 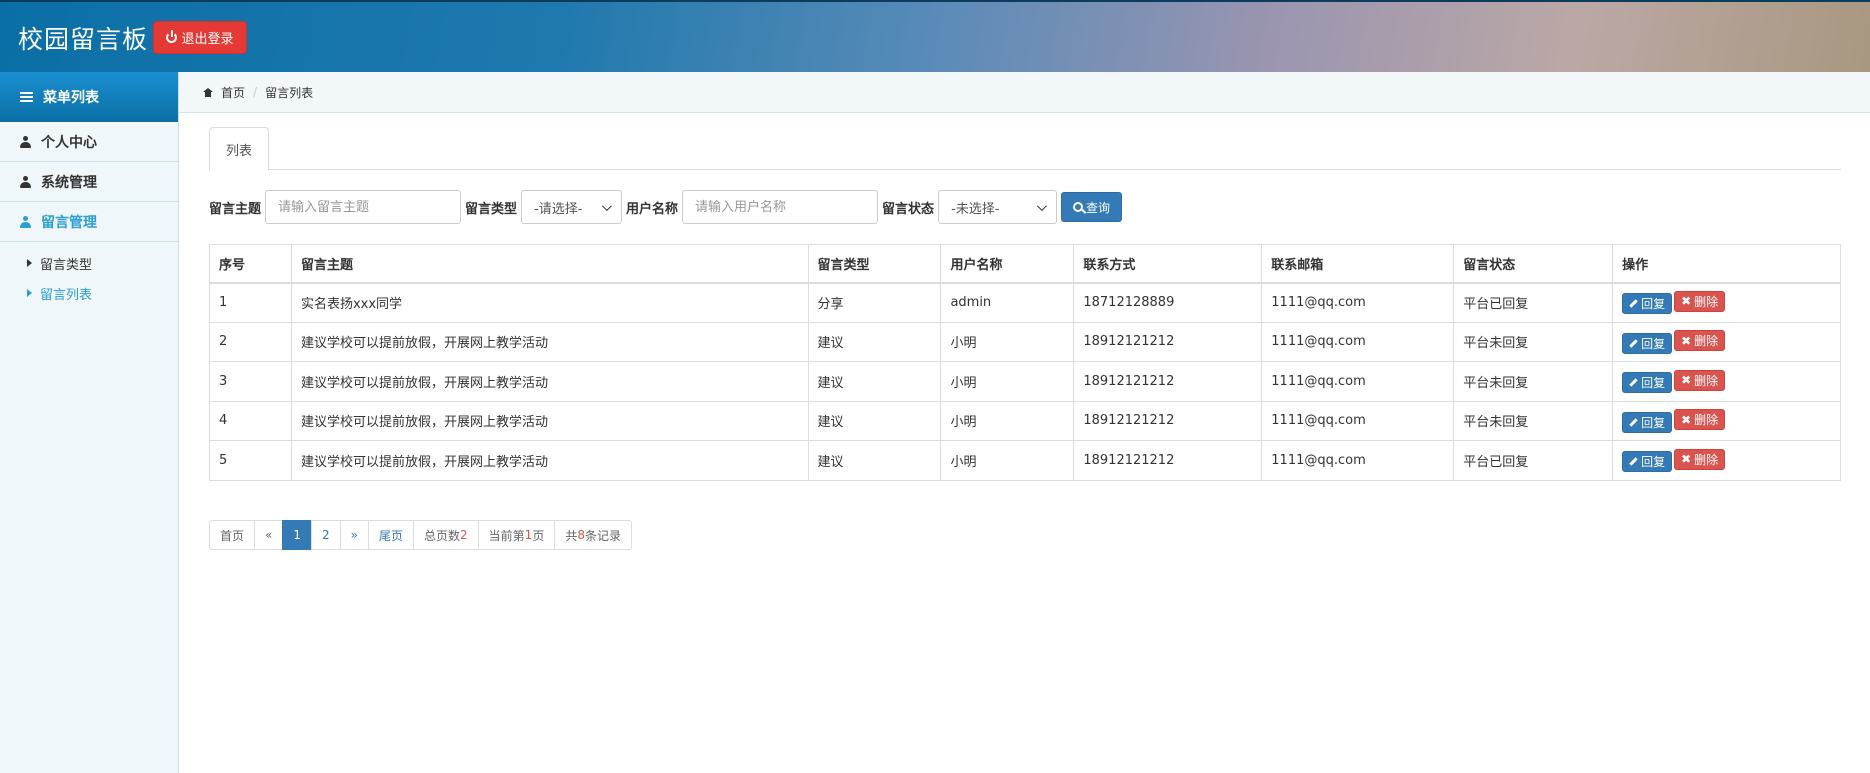 What do you see at coordinates (250, 264) in the screenshot?
I see `column-header: 序号` at bounding box center [250, 264].